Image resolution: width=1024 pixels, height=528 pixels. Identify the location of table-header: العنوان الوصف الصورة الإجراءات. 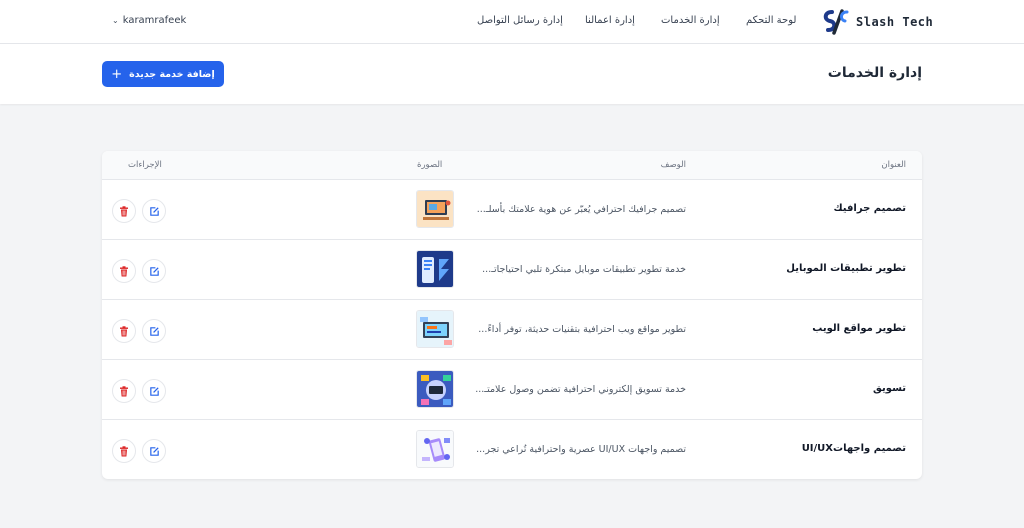
(512, 165).